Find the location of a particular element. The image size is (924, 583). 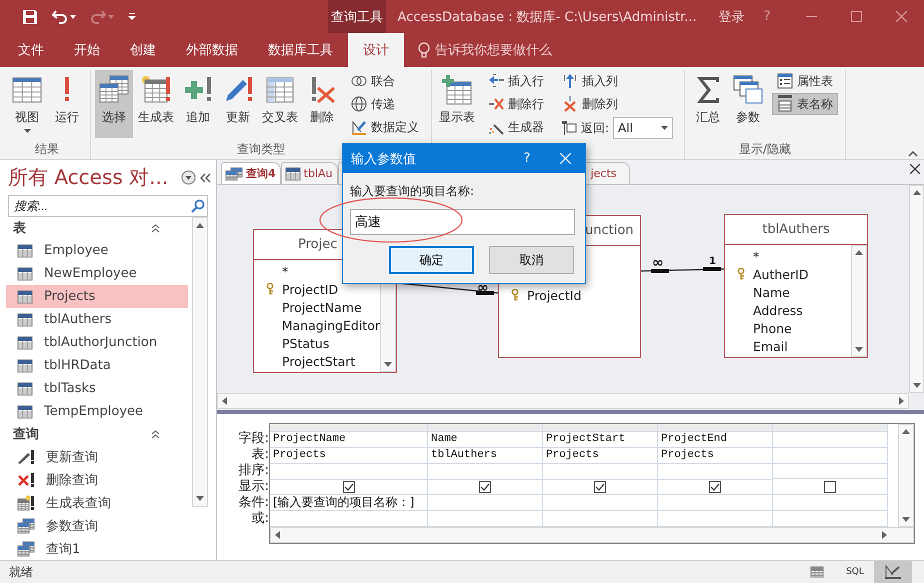

nav-item: 查询1 is located at coordinates (97, 548).